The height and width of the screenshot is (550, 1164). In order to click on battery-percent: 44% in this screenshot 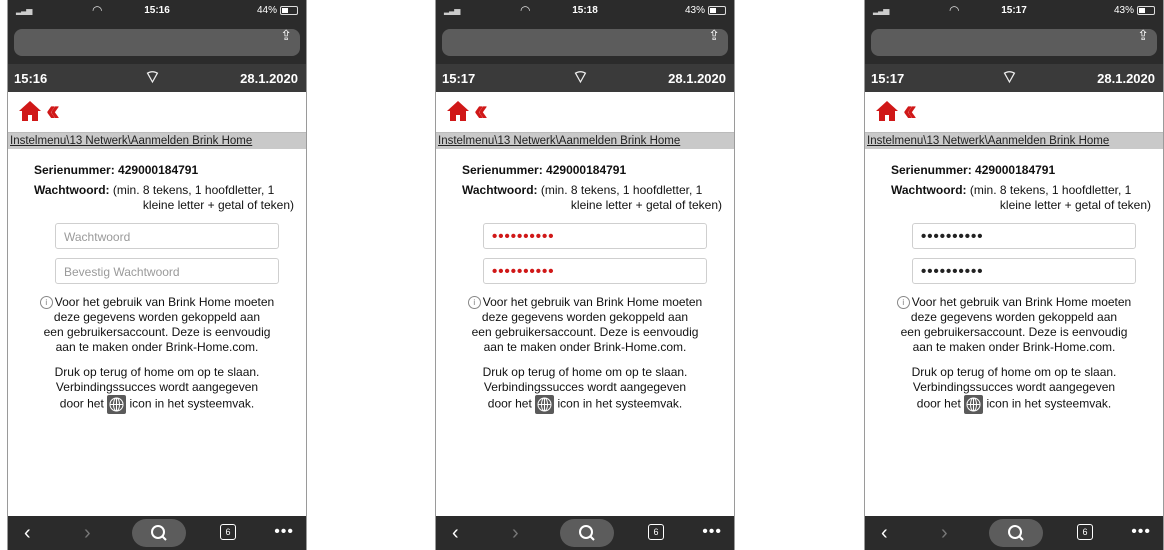, I will do `click(266, 10)`.